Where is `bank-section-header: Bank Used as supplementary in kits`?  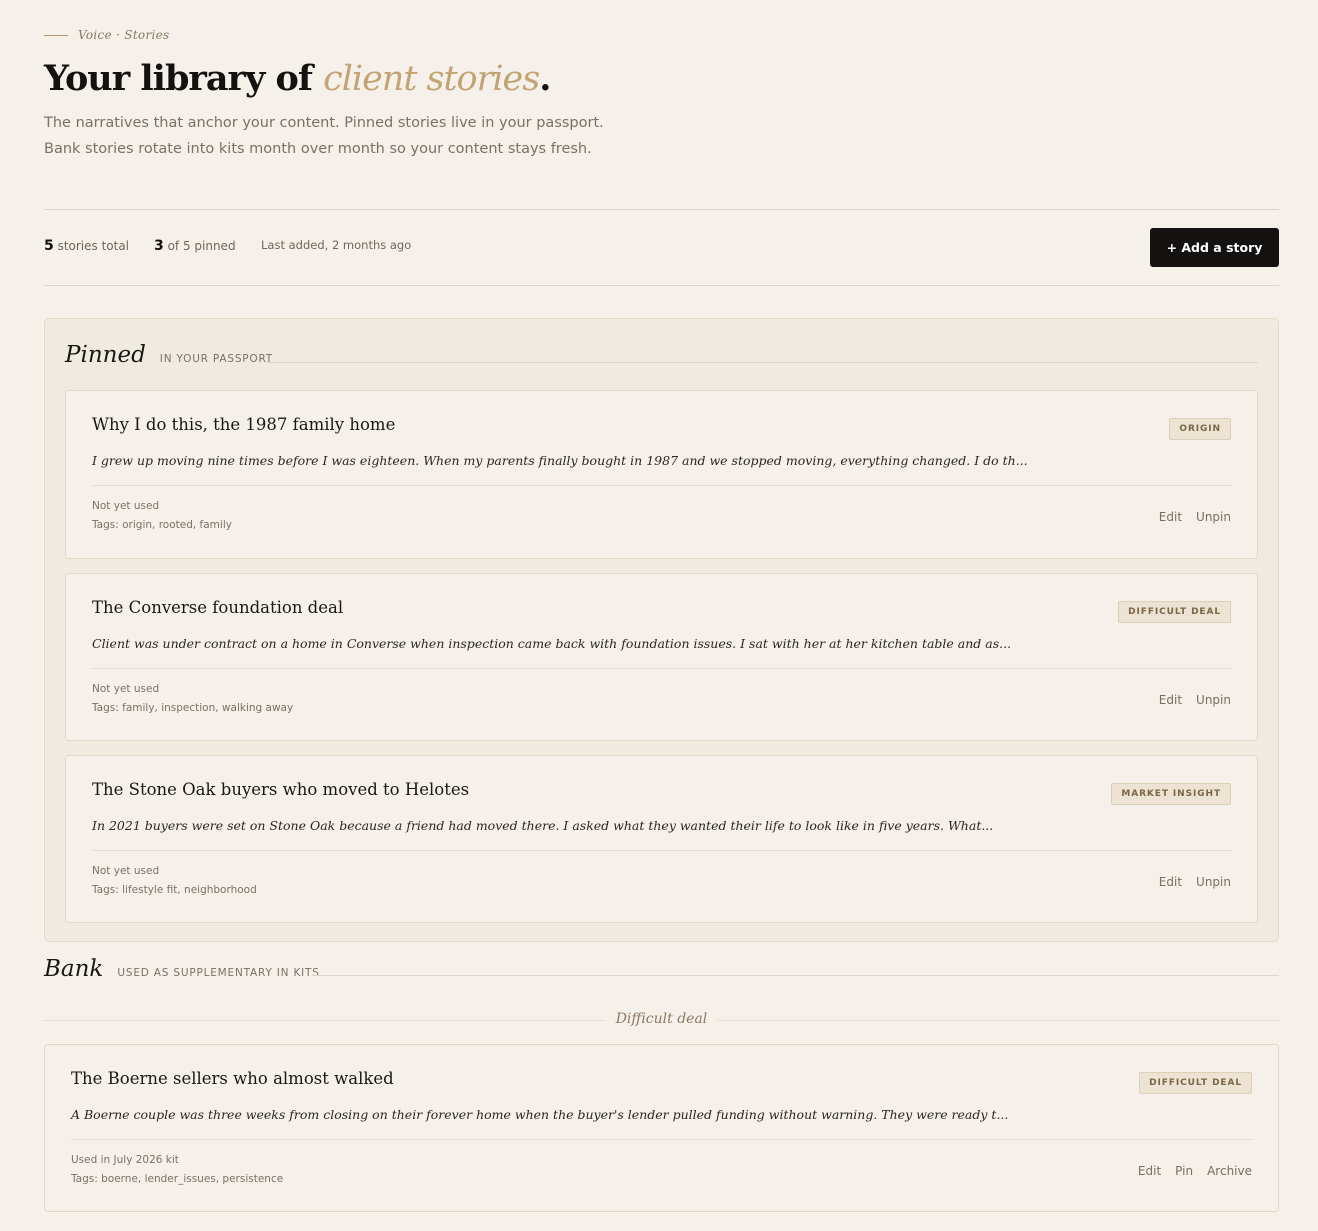 bank-section-header: Bank Used as supplementary in kits is located at coordinates (182, 969).